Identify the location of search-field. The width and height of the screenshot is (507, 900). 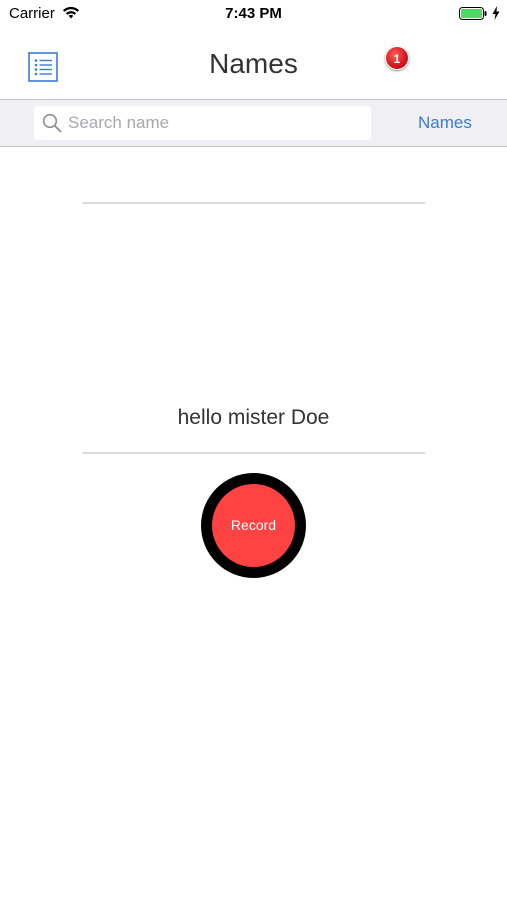
(202, 123).